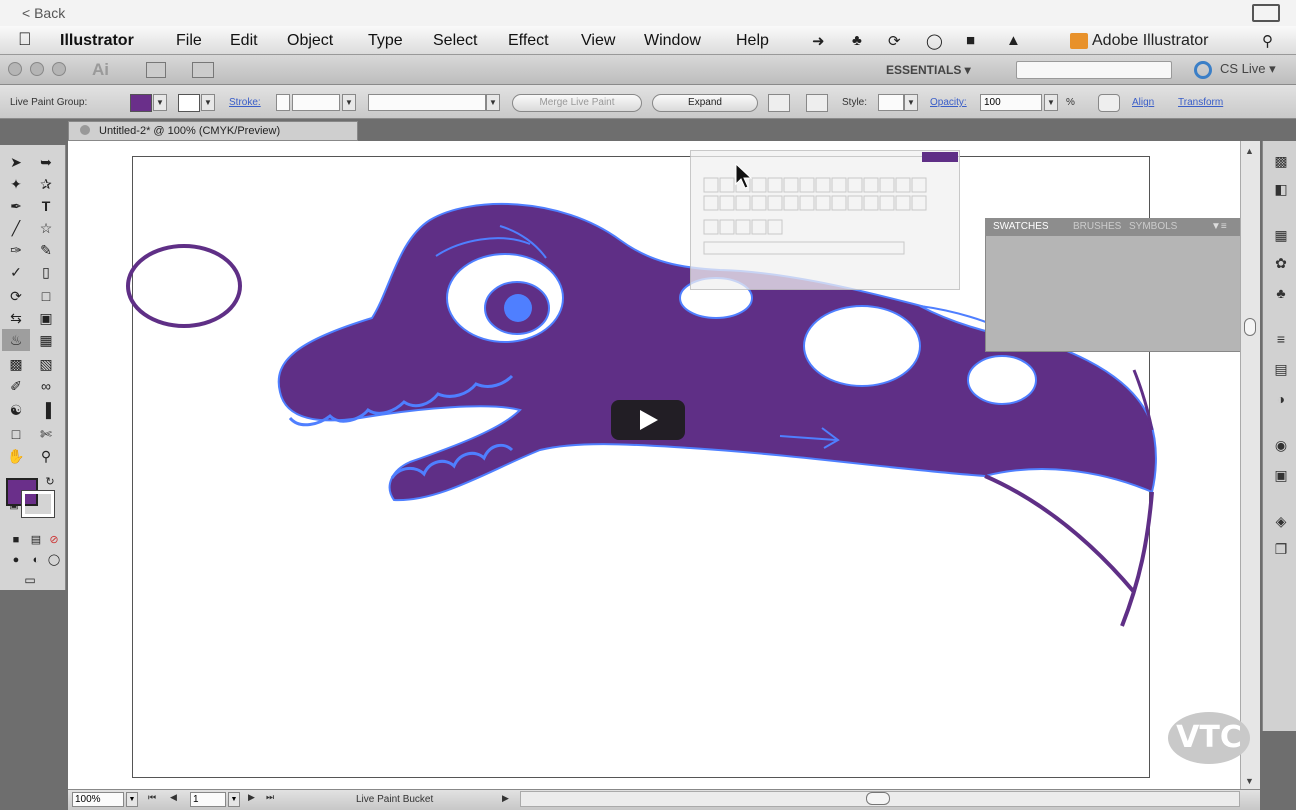 This screenshot has width=1296, height=810. I want to click on draw-inside-icon: ◯, so click(54, 560).